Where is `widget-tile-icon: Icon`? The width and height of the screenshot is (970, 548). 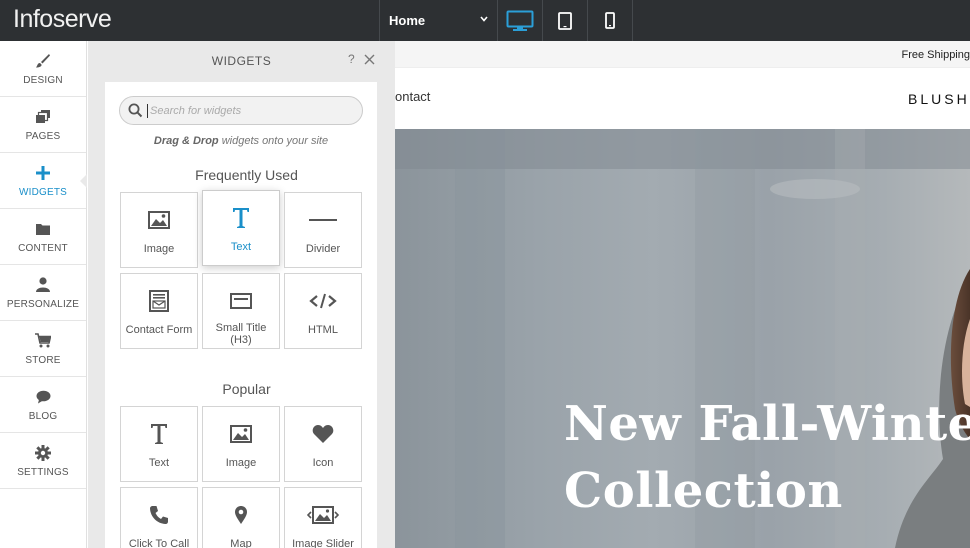 widget-tile-icon: Icon is located at coordinates (323, 444).